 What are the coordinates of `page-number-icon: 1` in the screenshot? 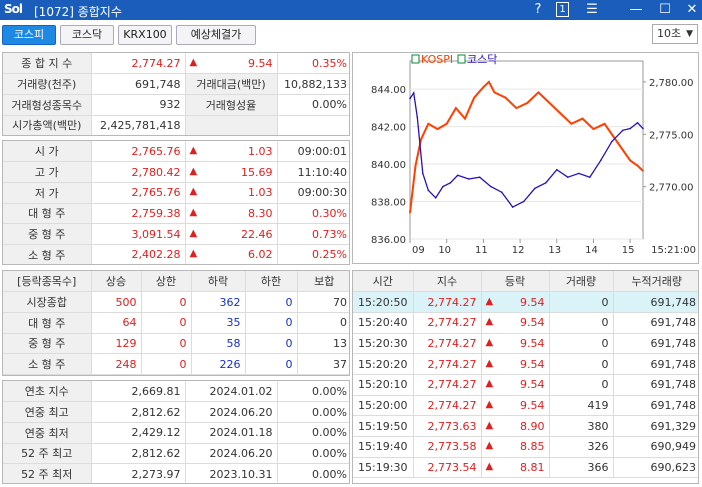 It's located at (562, 9).